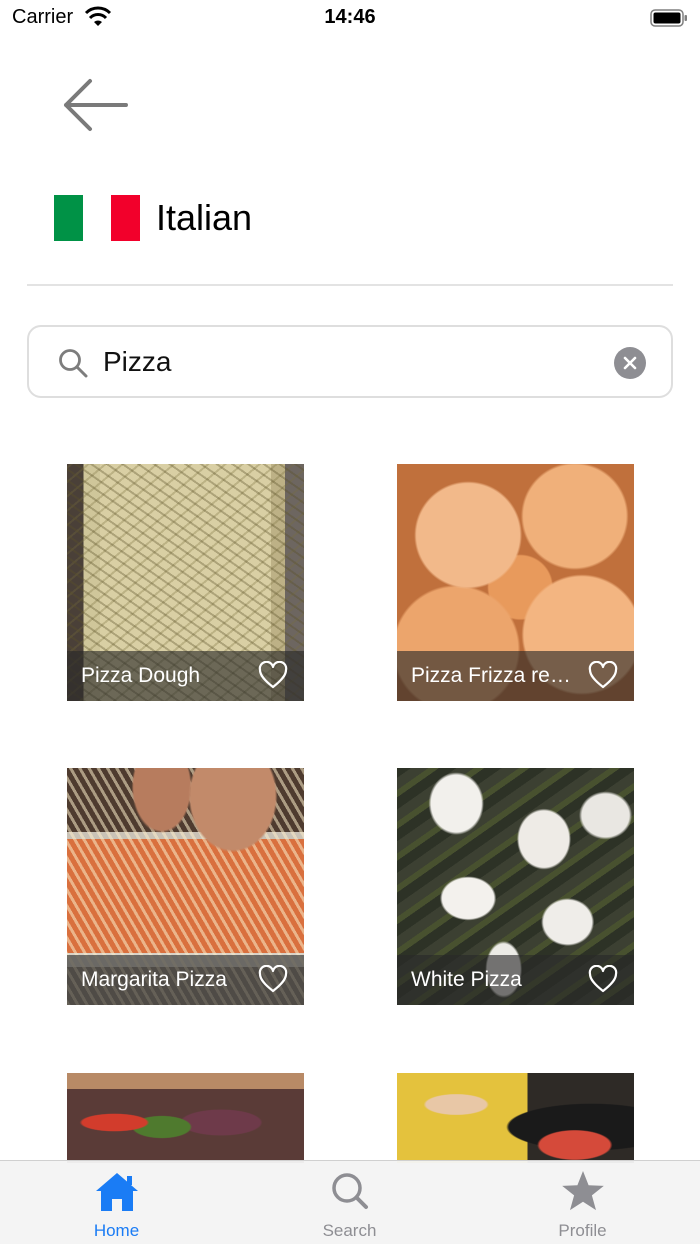 The height and width of the screenshot is (1244, 700). I want to click on close-icon, so click(630, 363).